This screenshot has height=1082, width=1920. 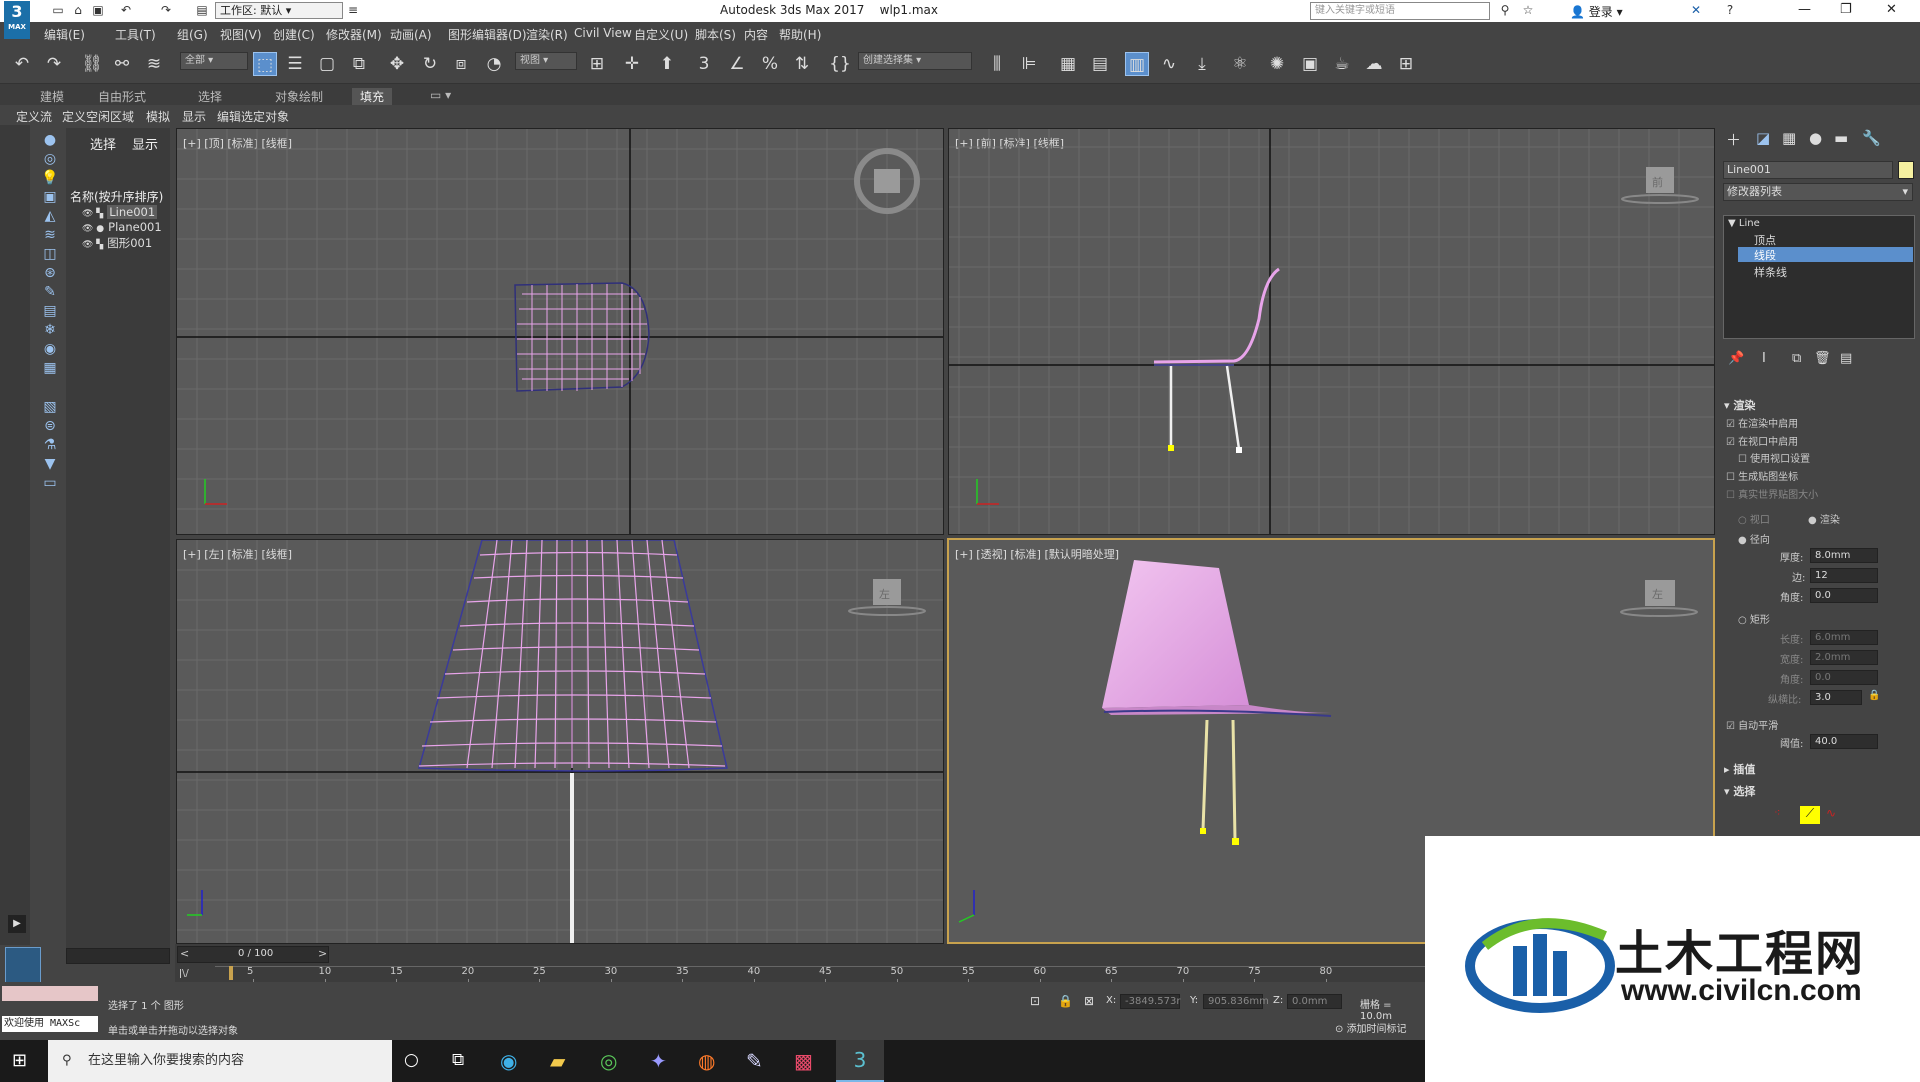 I want to click on percent-snap-icon: %, so click(x=770, y=64).